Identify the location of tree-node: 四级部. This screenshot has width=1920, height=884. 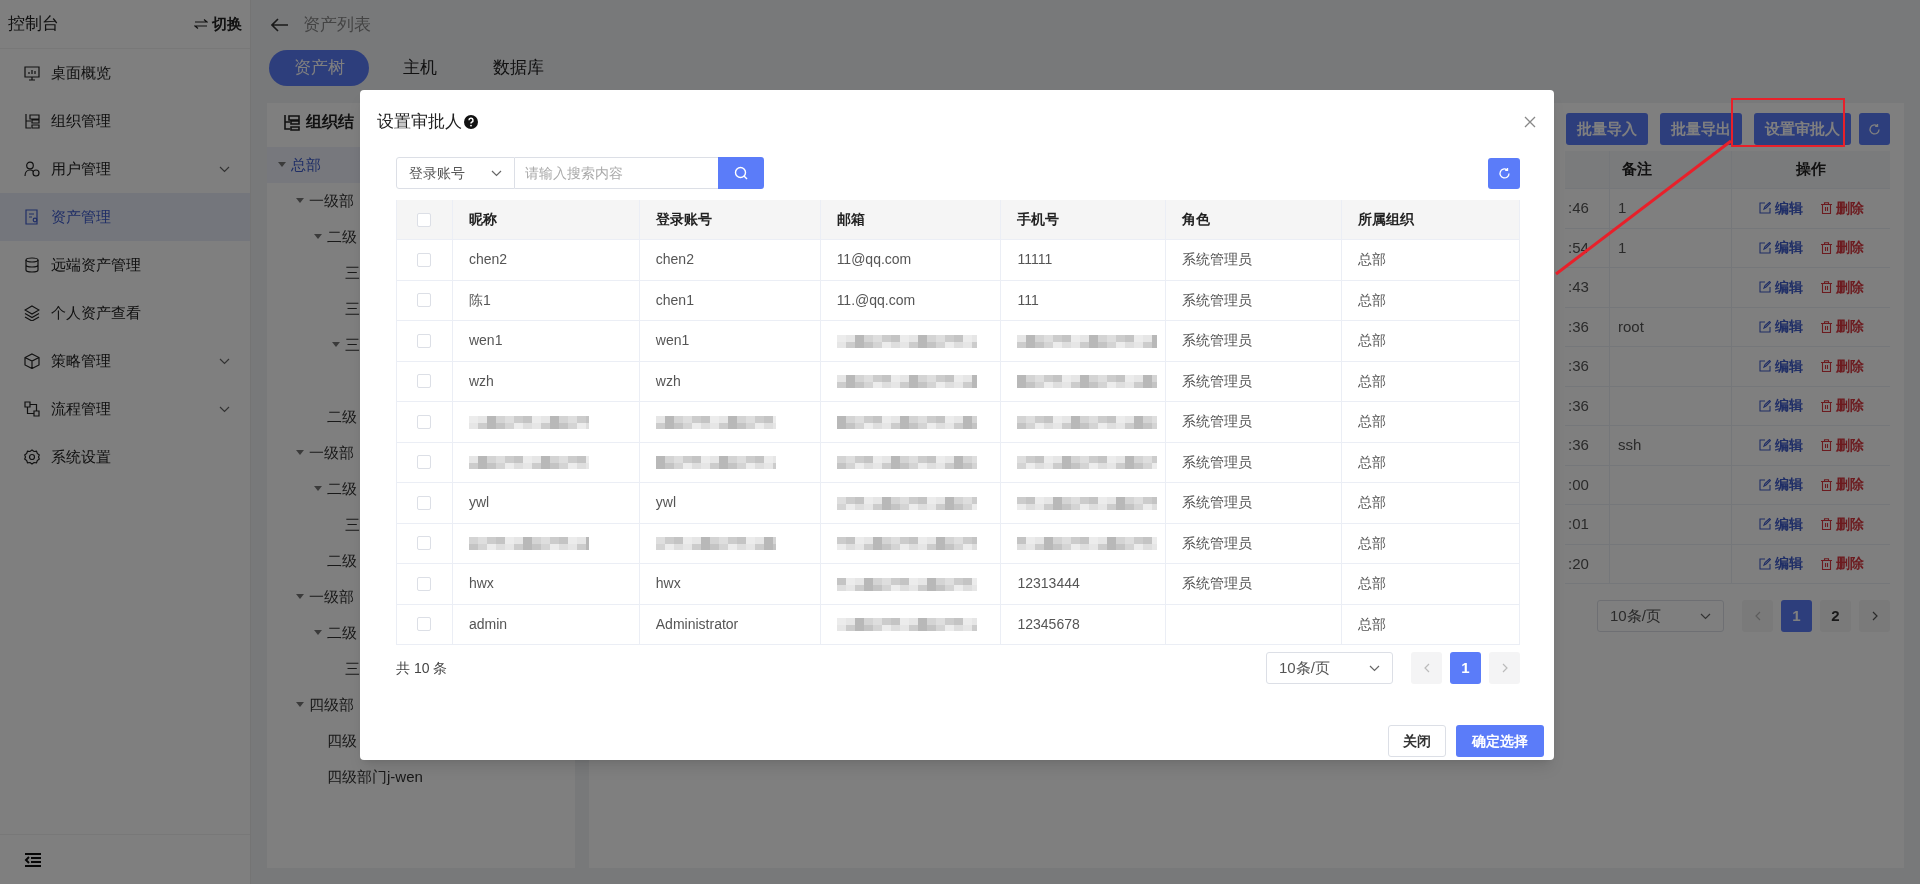
(331, 705).